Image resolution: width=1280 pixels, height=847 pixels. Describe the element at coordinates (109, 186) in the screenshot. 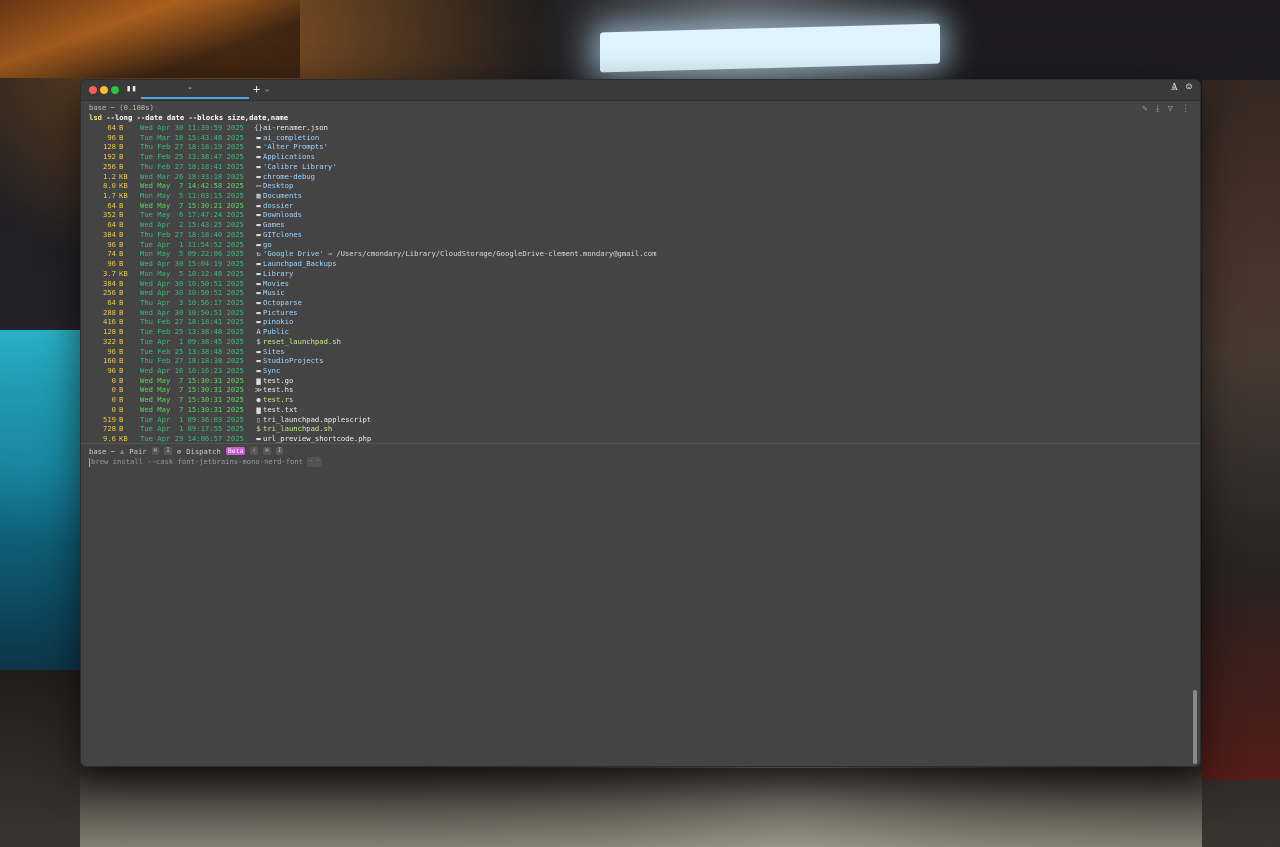

I see `file-size: 8.0` at that location.